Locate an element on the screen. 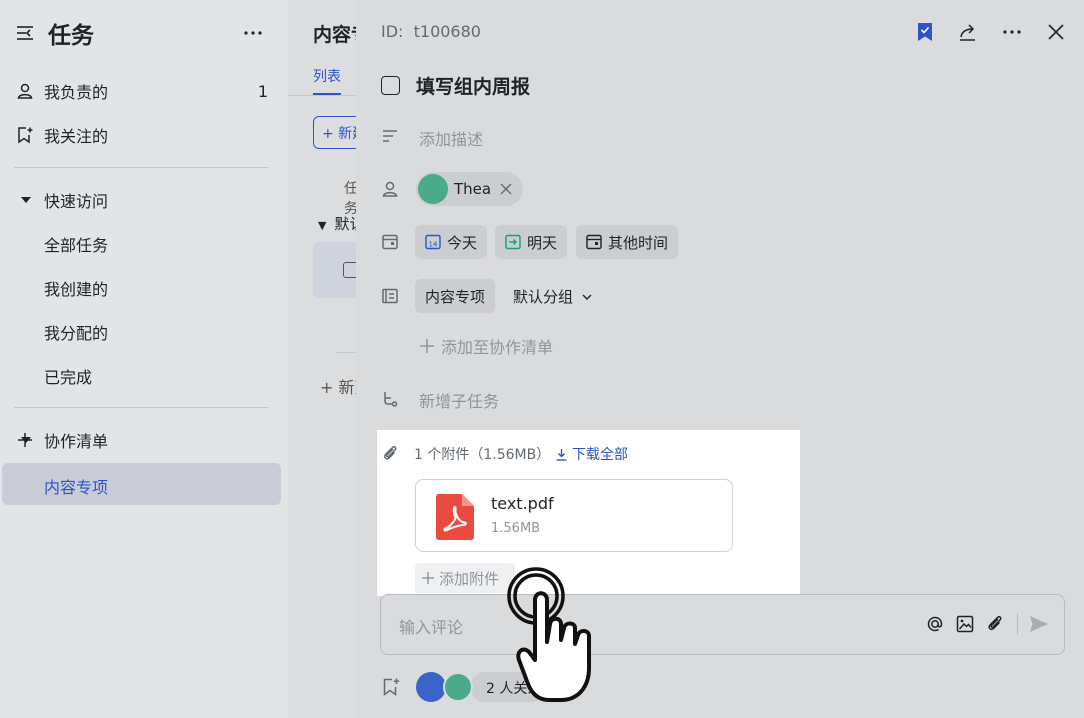  comment-toolbar is located at coordinates (982, 624).